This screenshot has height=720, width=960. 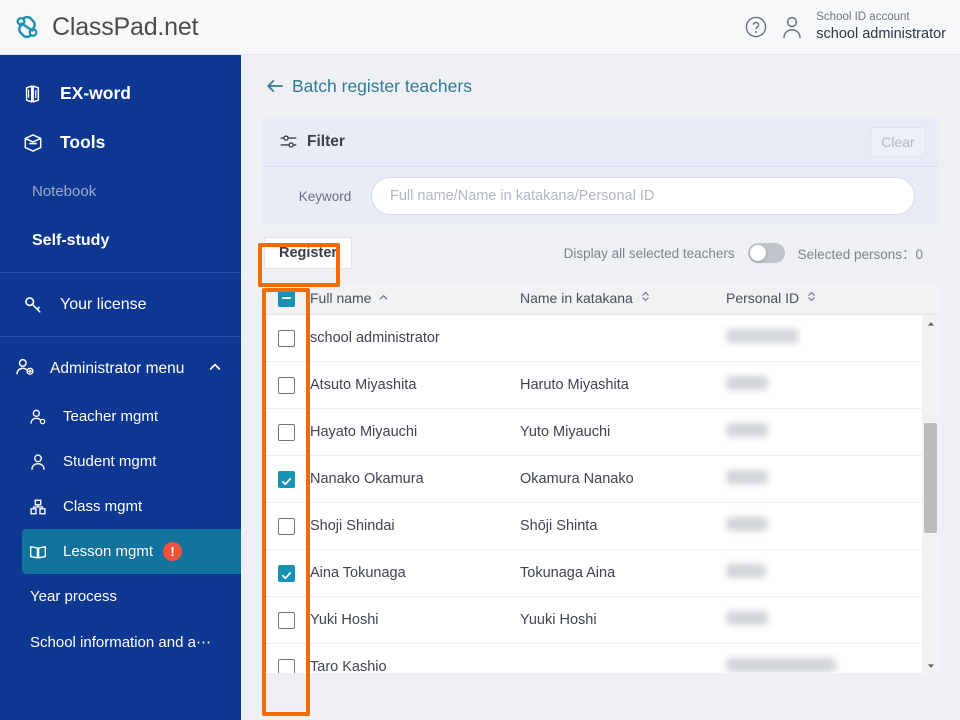 I want to click on vertical-scrollbar, so click(x=930, y=494).